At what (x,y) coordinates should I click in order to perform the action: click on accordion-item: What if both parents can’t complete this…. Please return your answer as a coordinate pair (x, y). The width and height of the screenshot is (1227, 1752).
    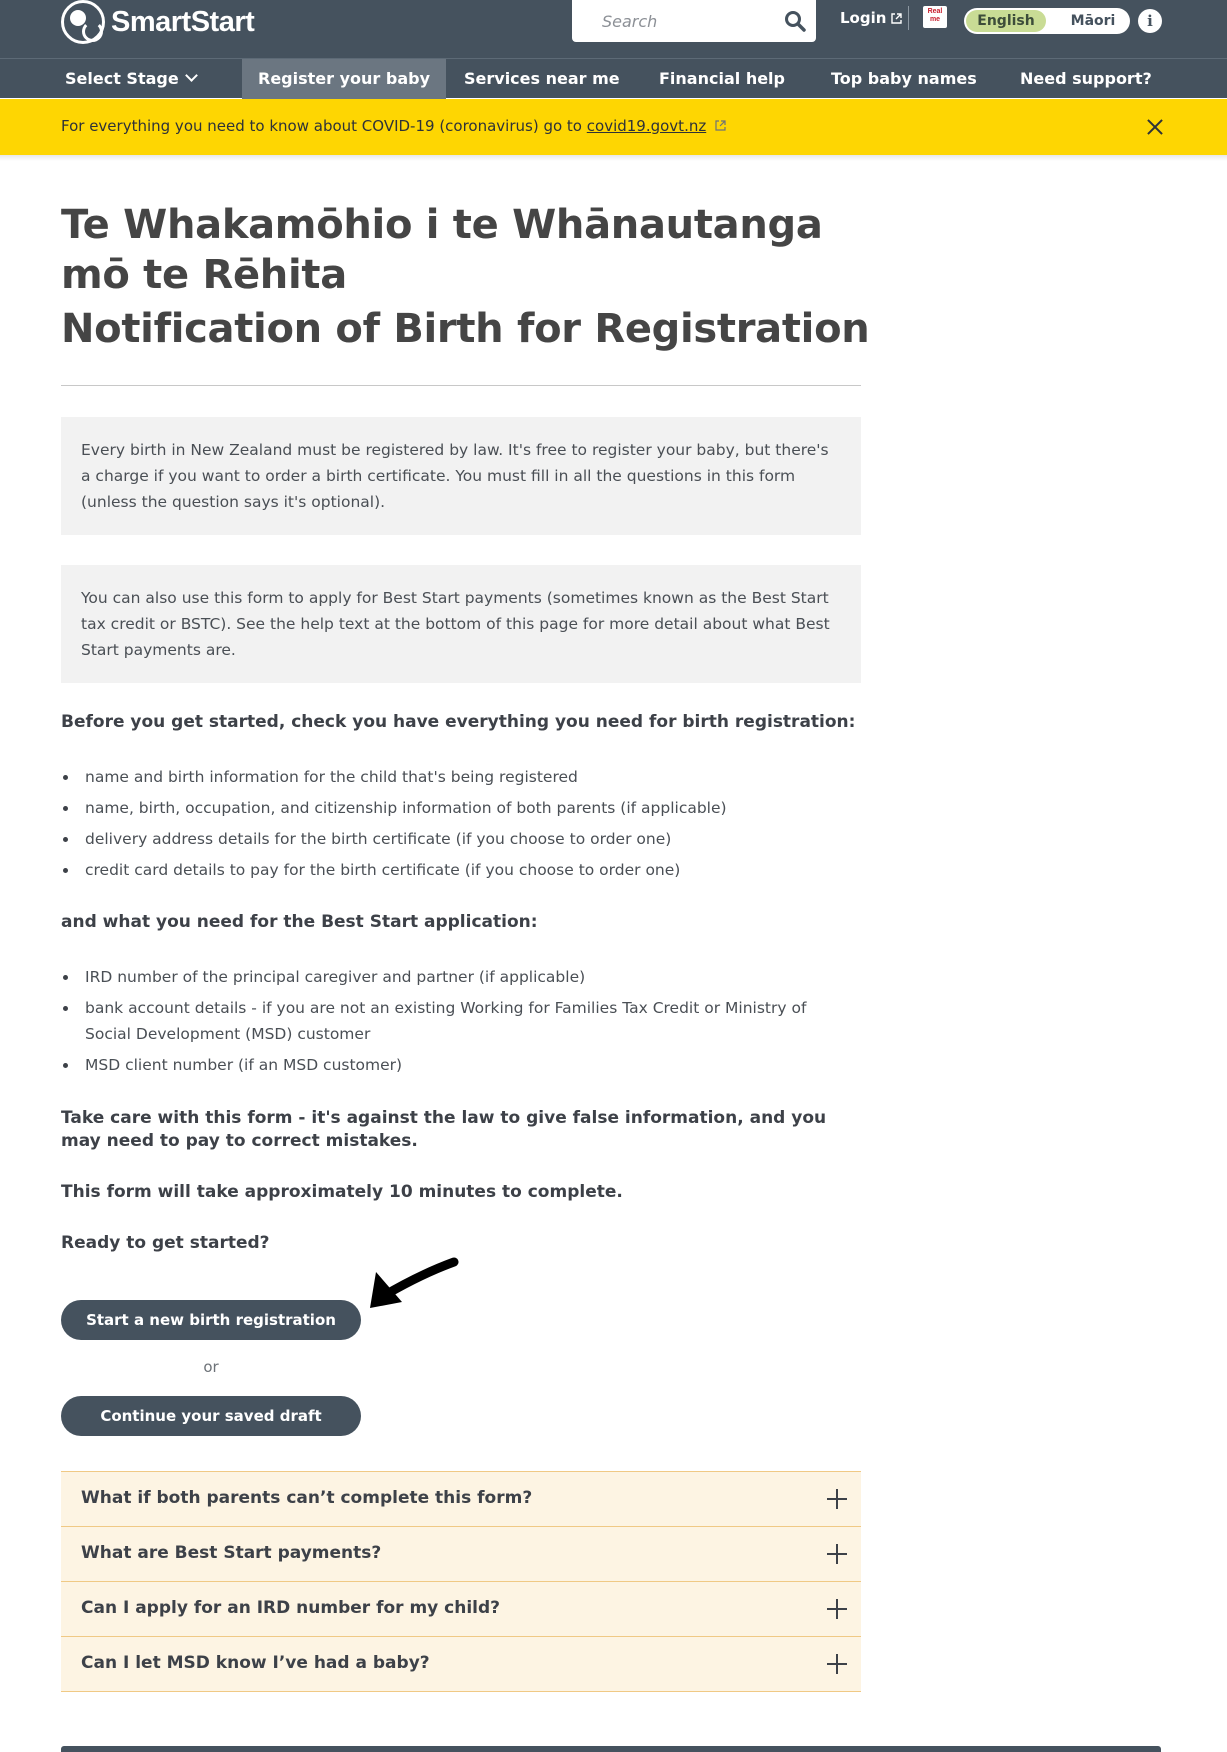
    Looking at the image, I should click on (461, 1499).